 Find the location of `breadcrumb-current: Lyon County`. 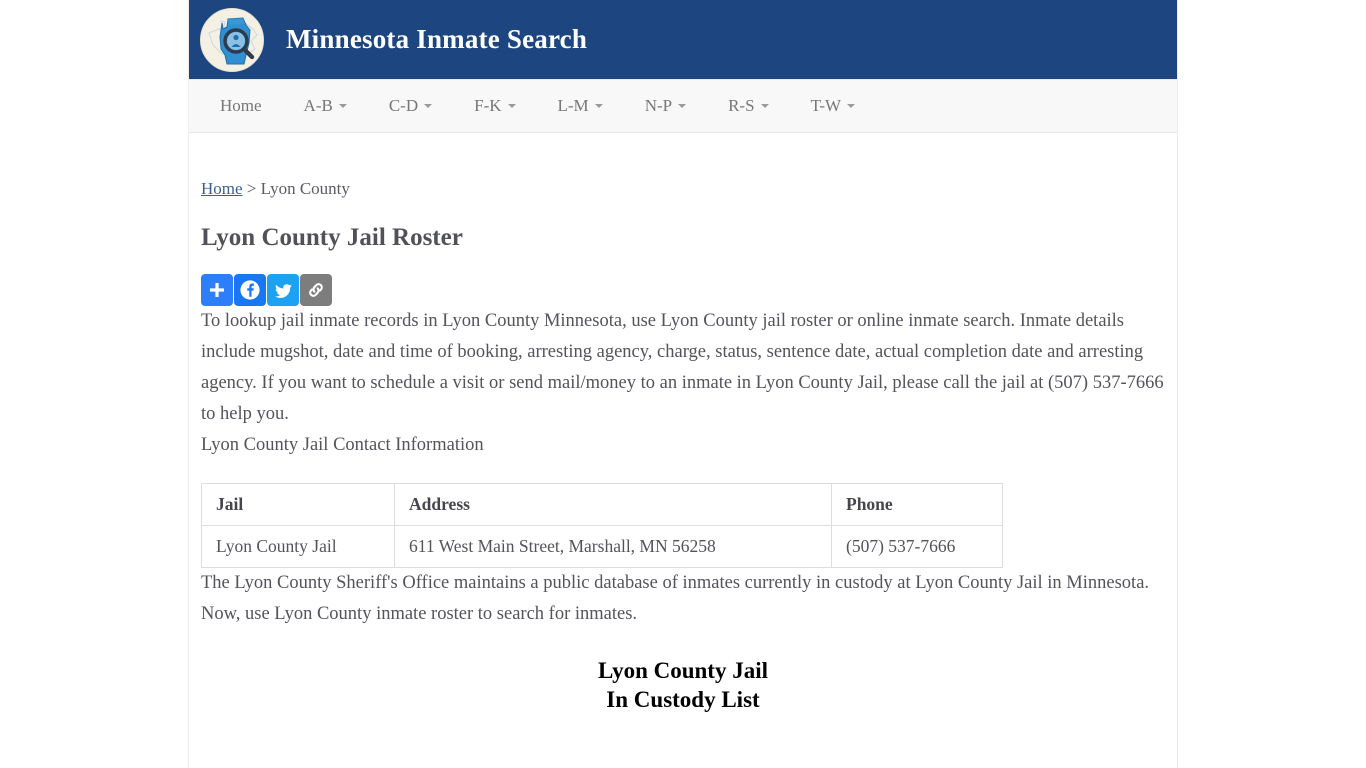

breadcrumb-current: Lyon County is located at coordinates (305, 188).